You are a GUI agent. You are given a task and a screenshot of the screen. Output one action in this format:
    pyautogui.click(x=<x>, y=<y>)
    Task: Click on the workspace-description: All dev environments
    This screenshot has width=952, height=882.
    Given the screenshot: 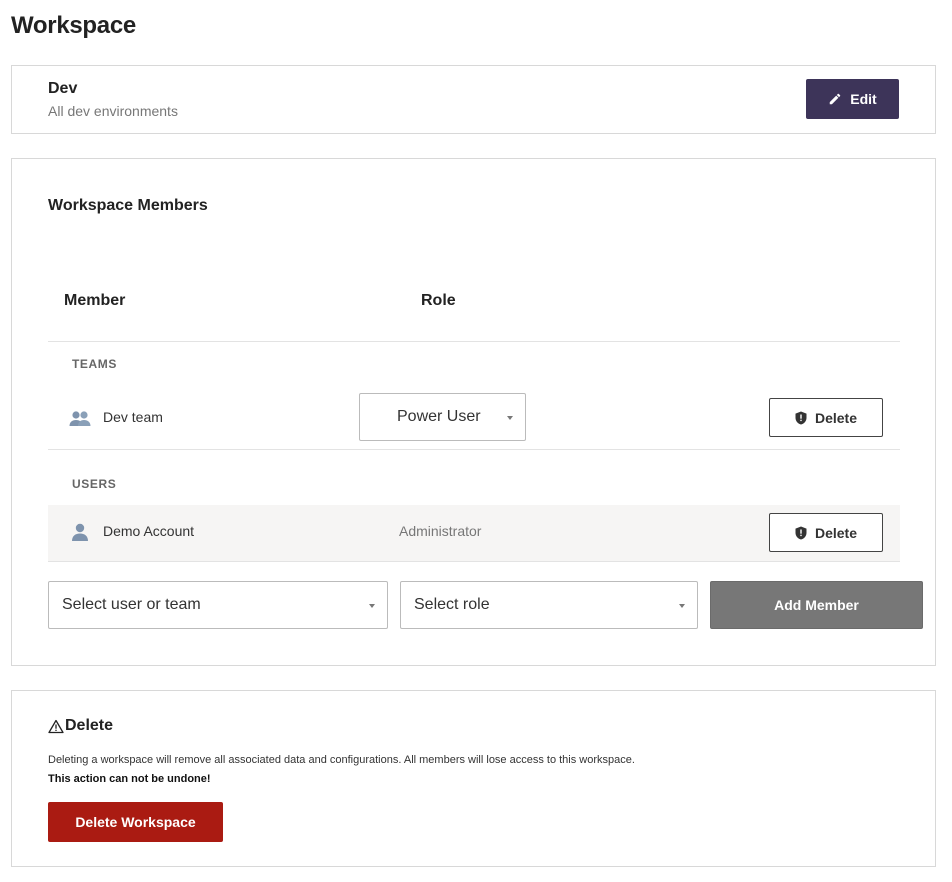 What is the action you would take?
    pyautogui.click(x=113, y=111)
    